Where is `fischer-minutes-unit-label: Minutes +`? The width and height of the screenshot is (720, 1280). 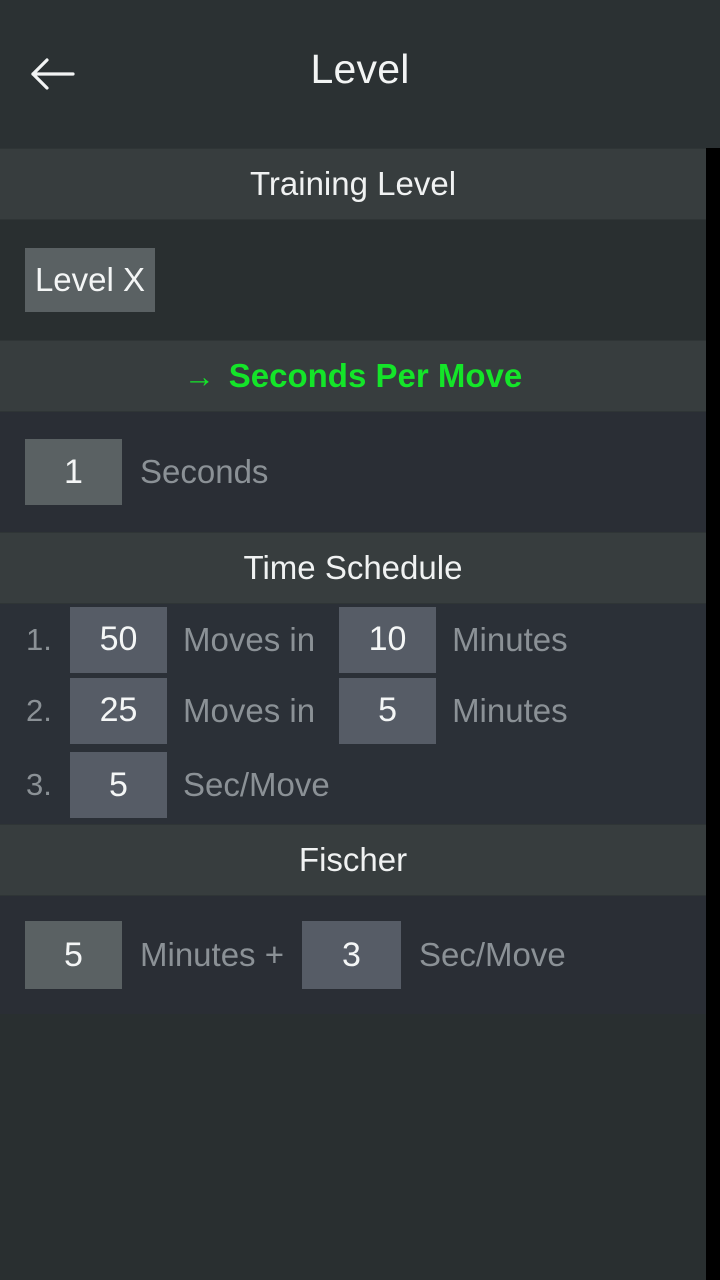 fischer-minutes-unit-label: Minutes + is located at coordinates (212, 954).